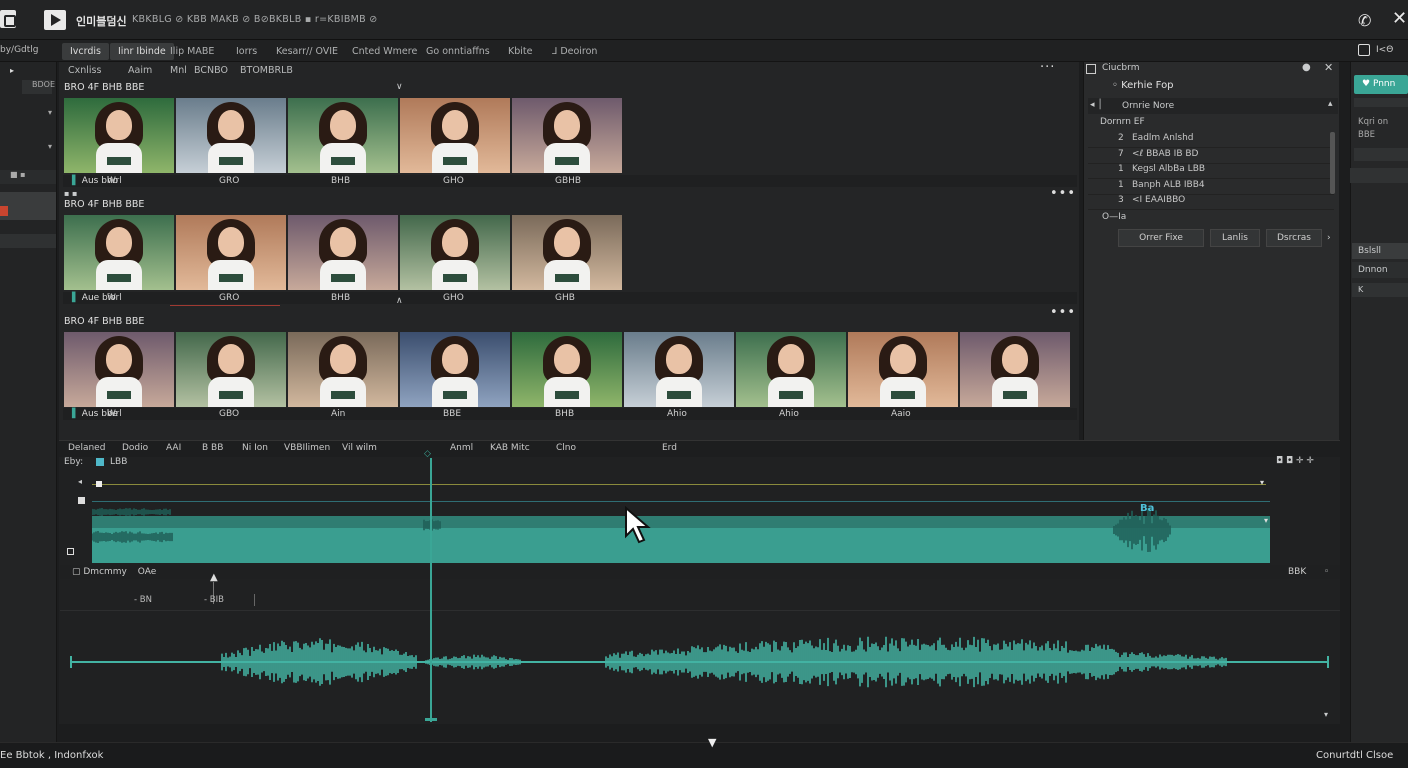  What do you see at coordinates (1211, 202) in the screenshot?
I see `property-row: 3 <I EAAIBBO` at bounding box center [1211, 202].